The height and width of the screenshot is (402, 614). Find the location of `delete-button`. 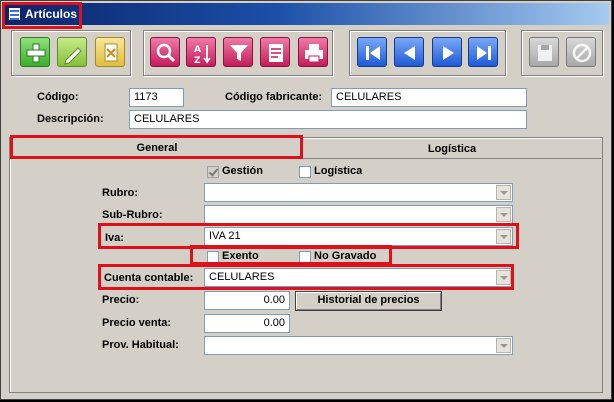

delete-button is located at coordinates (110, 52).